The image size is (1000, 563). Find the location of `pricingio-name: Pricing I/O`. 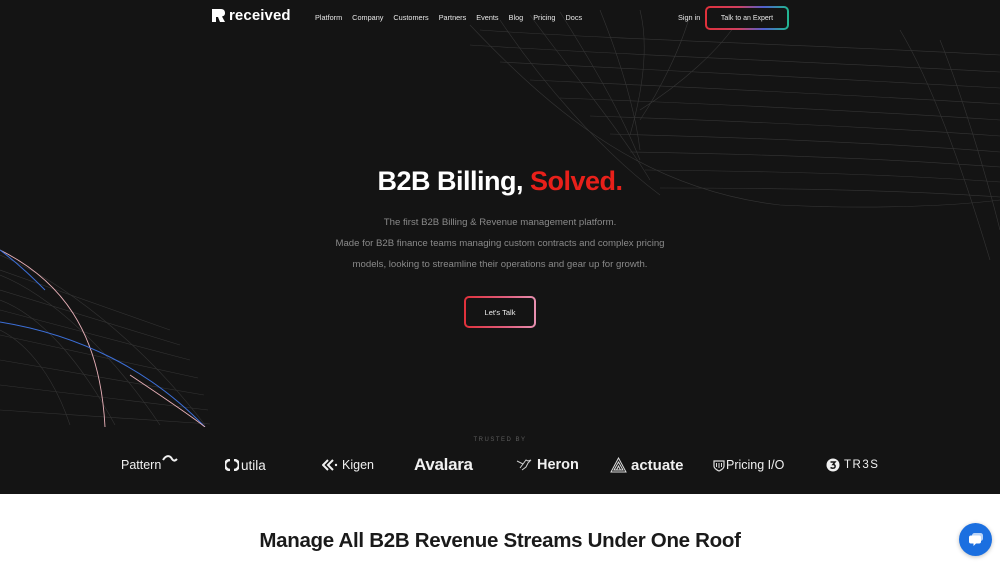

pricingio-name: Pricing I/O is located at coordinates (755, 465).